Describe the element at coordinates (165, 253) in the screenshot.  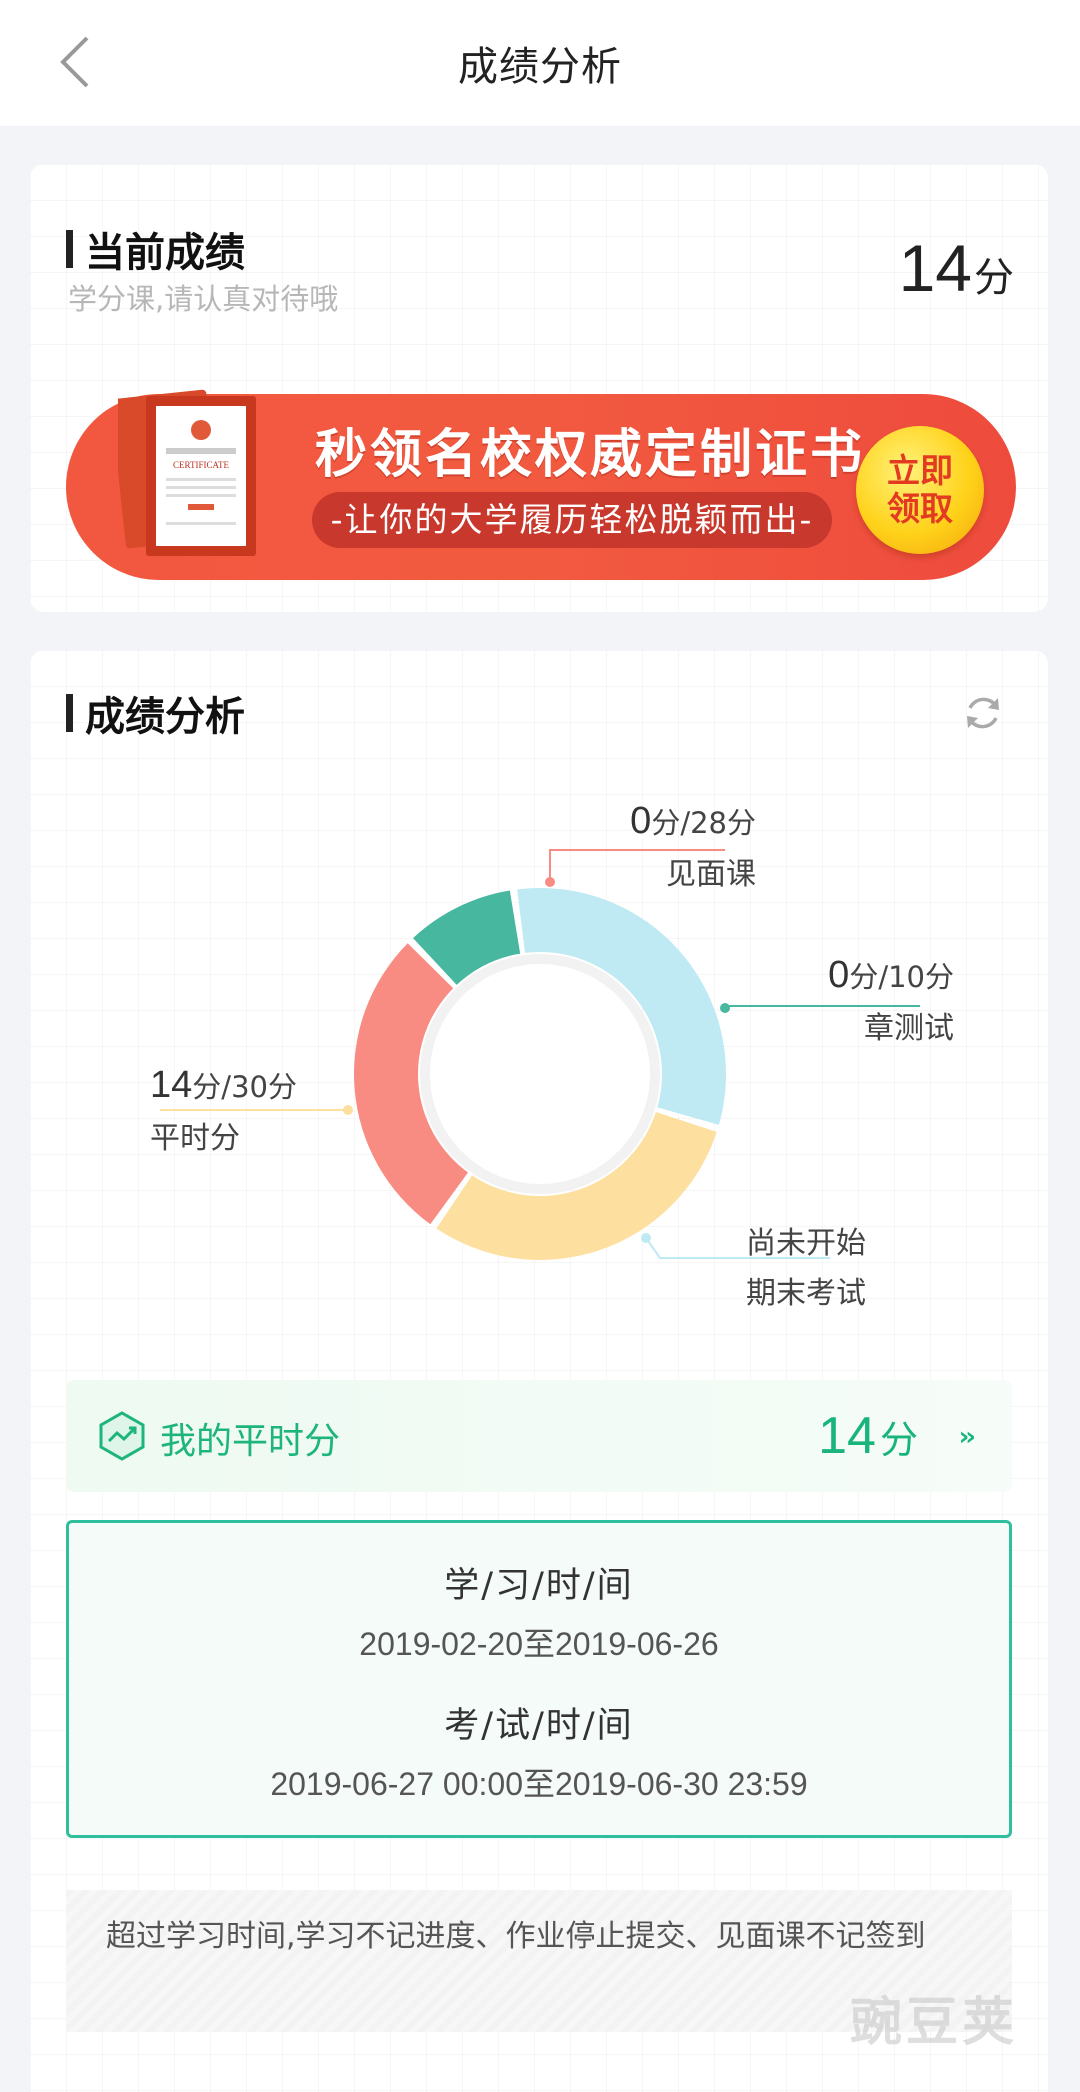
I see `current-score-title: 当前成绩` at that location.